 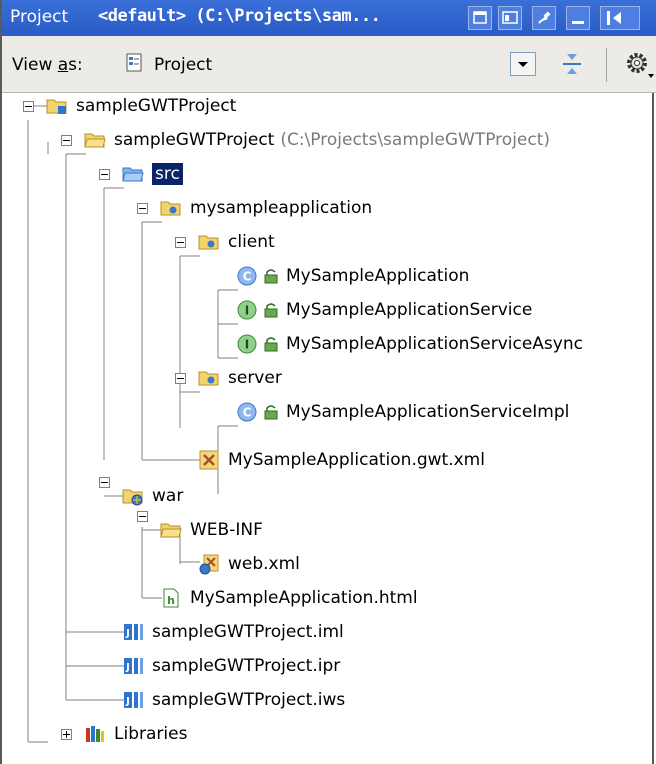 I want to click on web-folder-icon, so click(x=132, y=497).